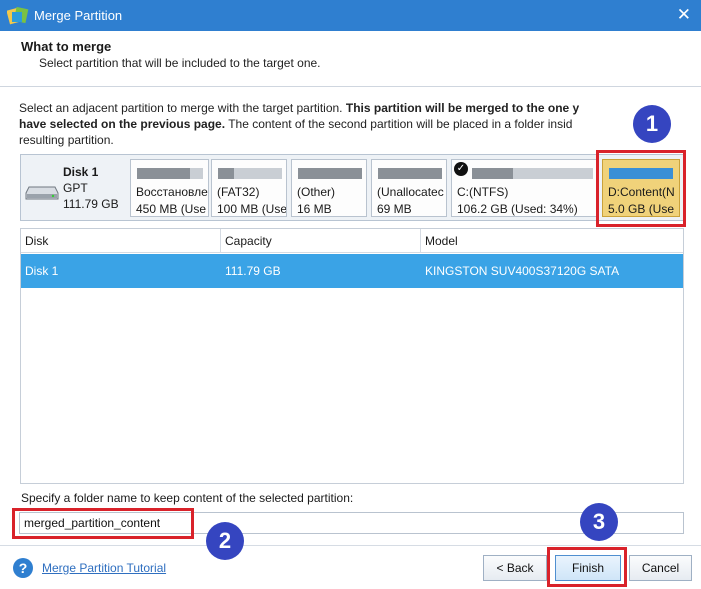 Image resolution: width=701 pixels, height=589 pixels. I want to click on partition-info: 450 MB (Use, so click(171, 209).